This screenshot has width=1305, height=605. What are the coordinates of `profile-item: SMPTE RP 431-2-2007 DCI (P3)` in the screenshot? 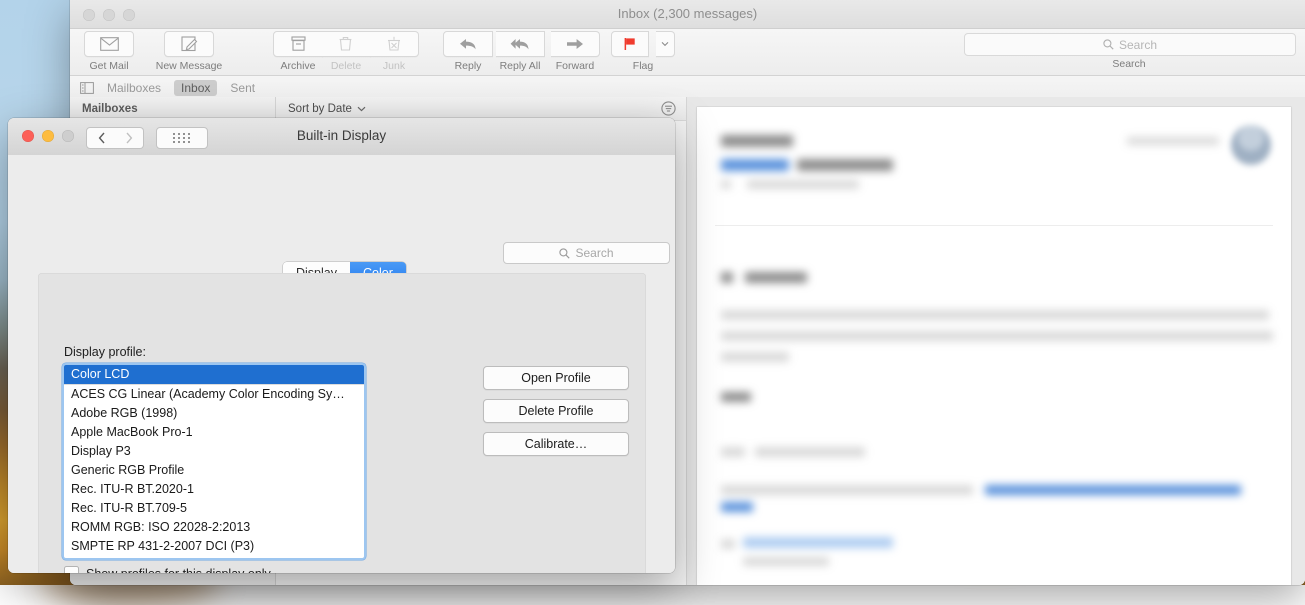 It's located at (214, 546).